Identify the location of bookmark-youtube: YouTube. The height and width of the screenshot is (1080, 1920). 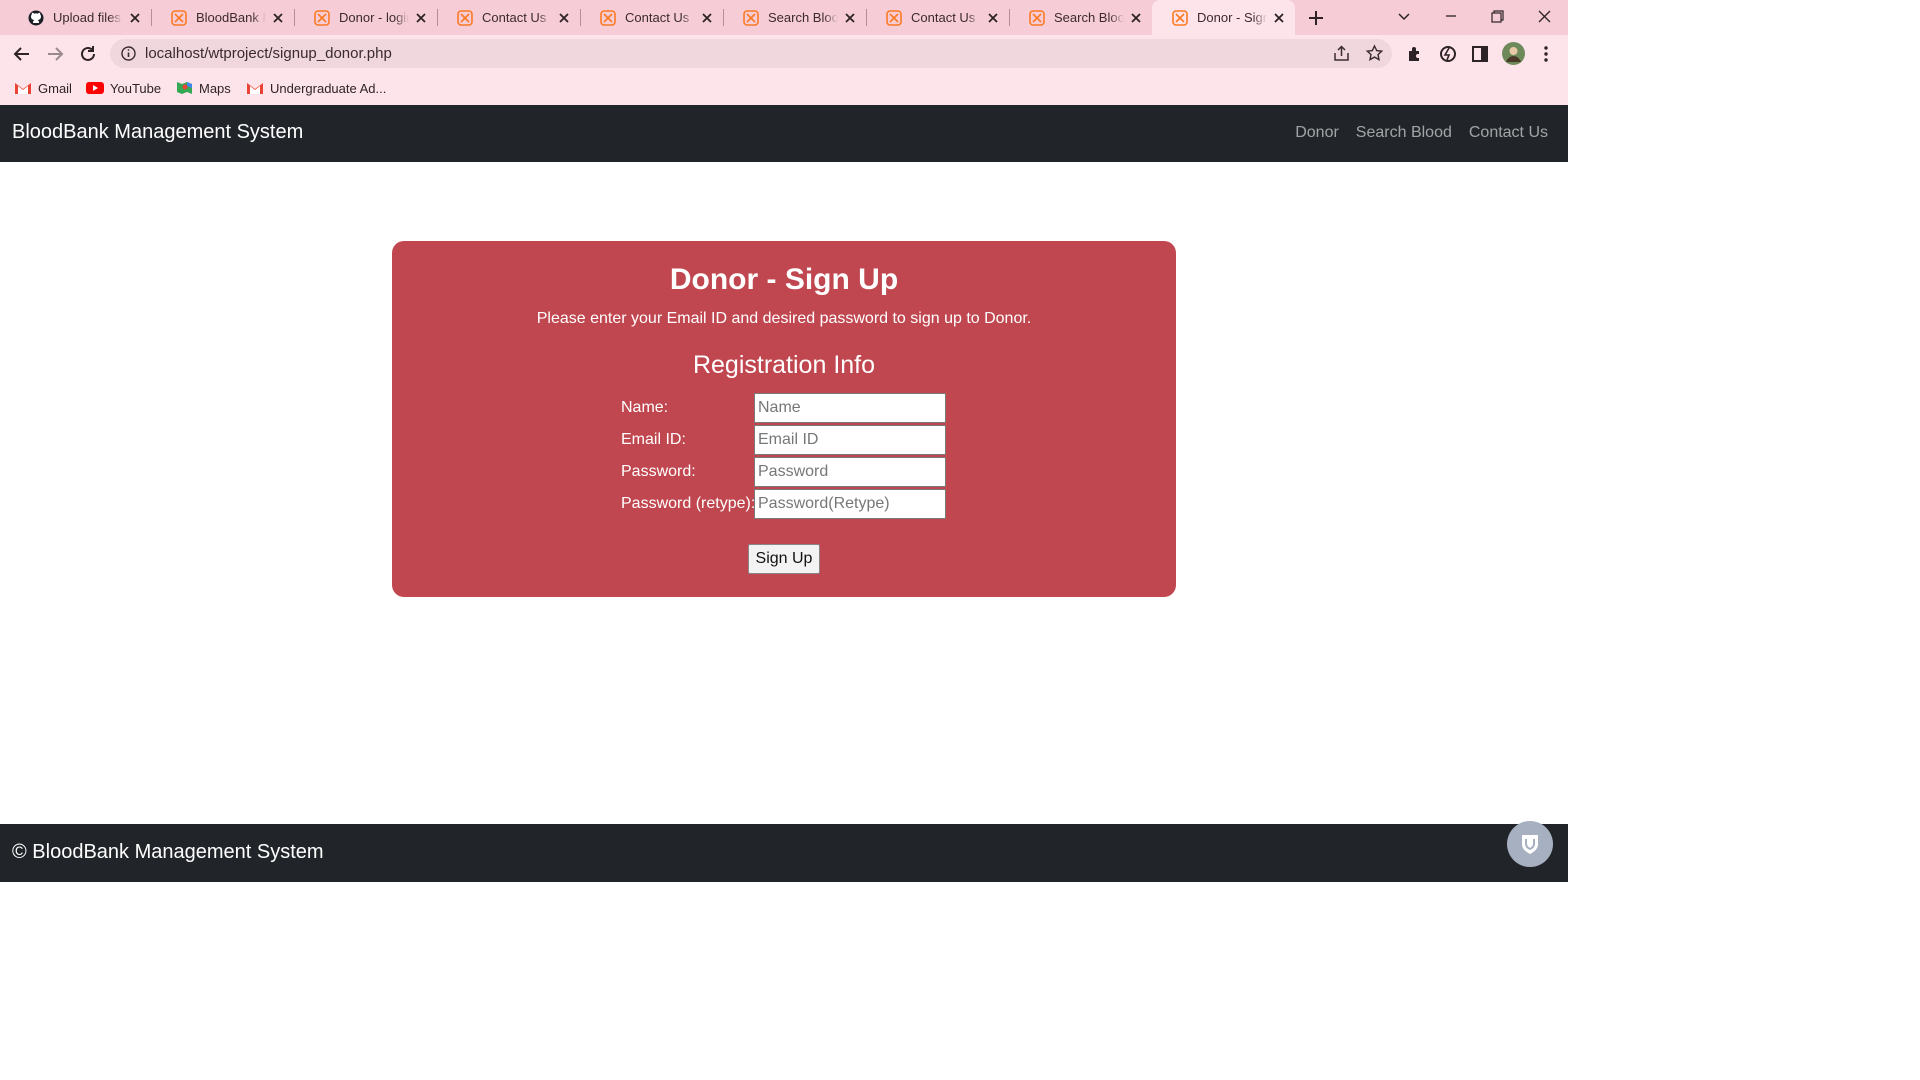
(123, 88).